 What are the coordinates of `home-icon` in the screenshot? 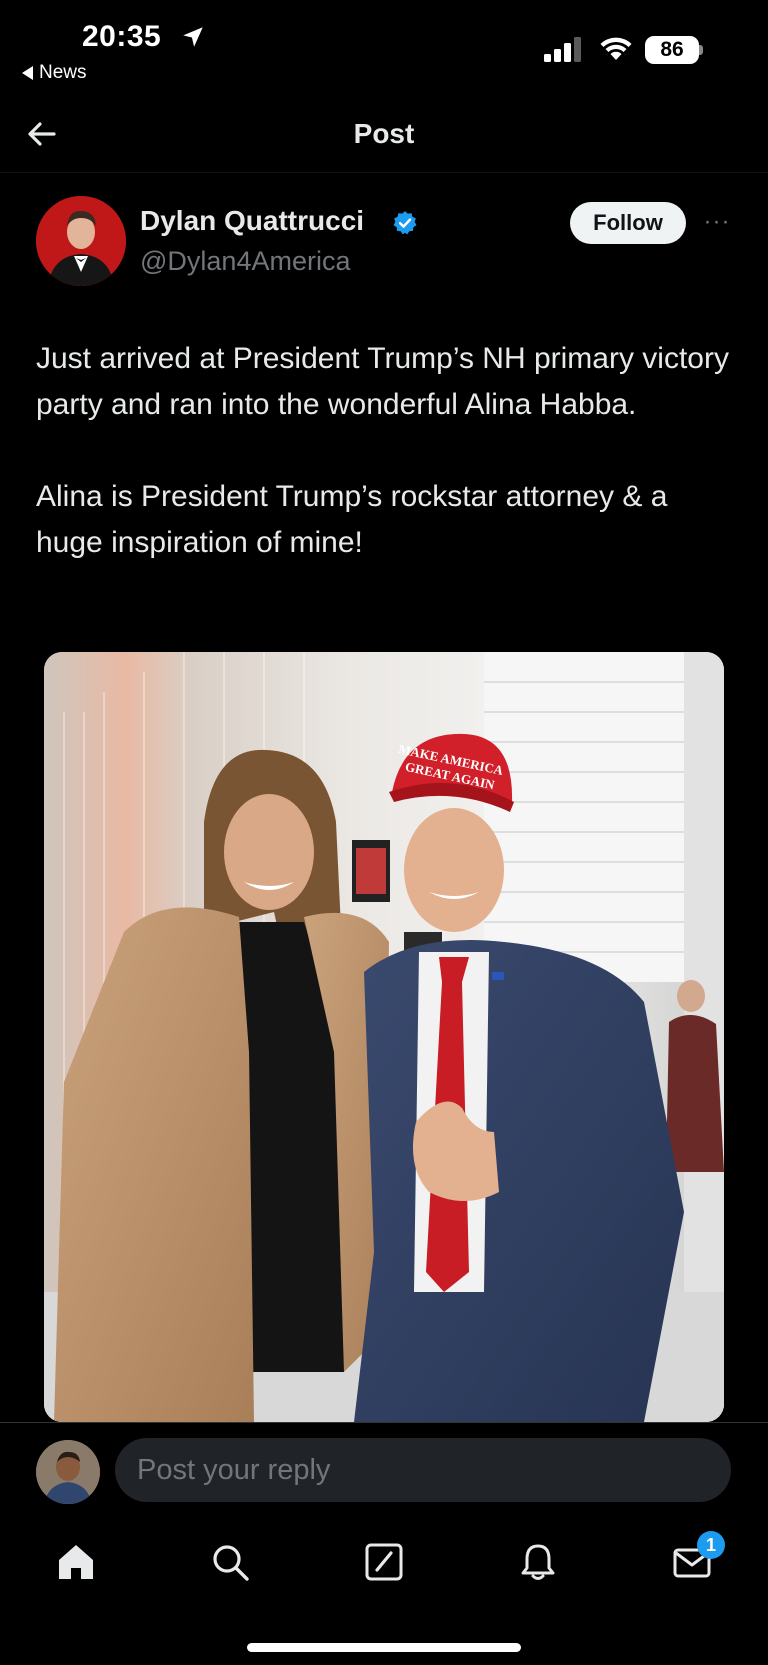 It's located at (76, 1562).